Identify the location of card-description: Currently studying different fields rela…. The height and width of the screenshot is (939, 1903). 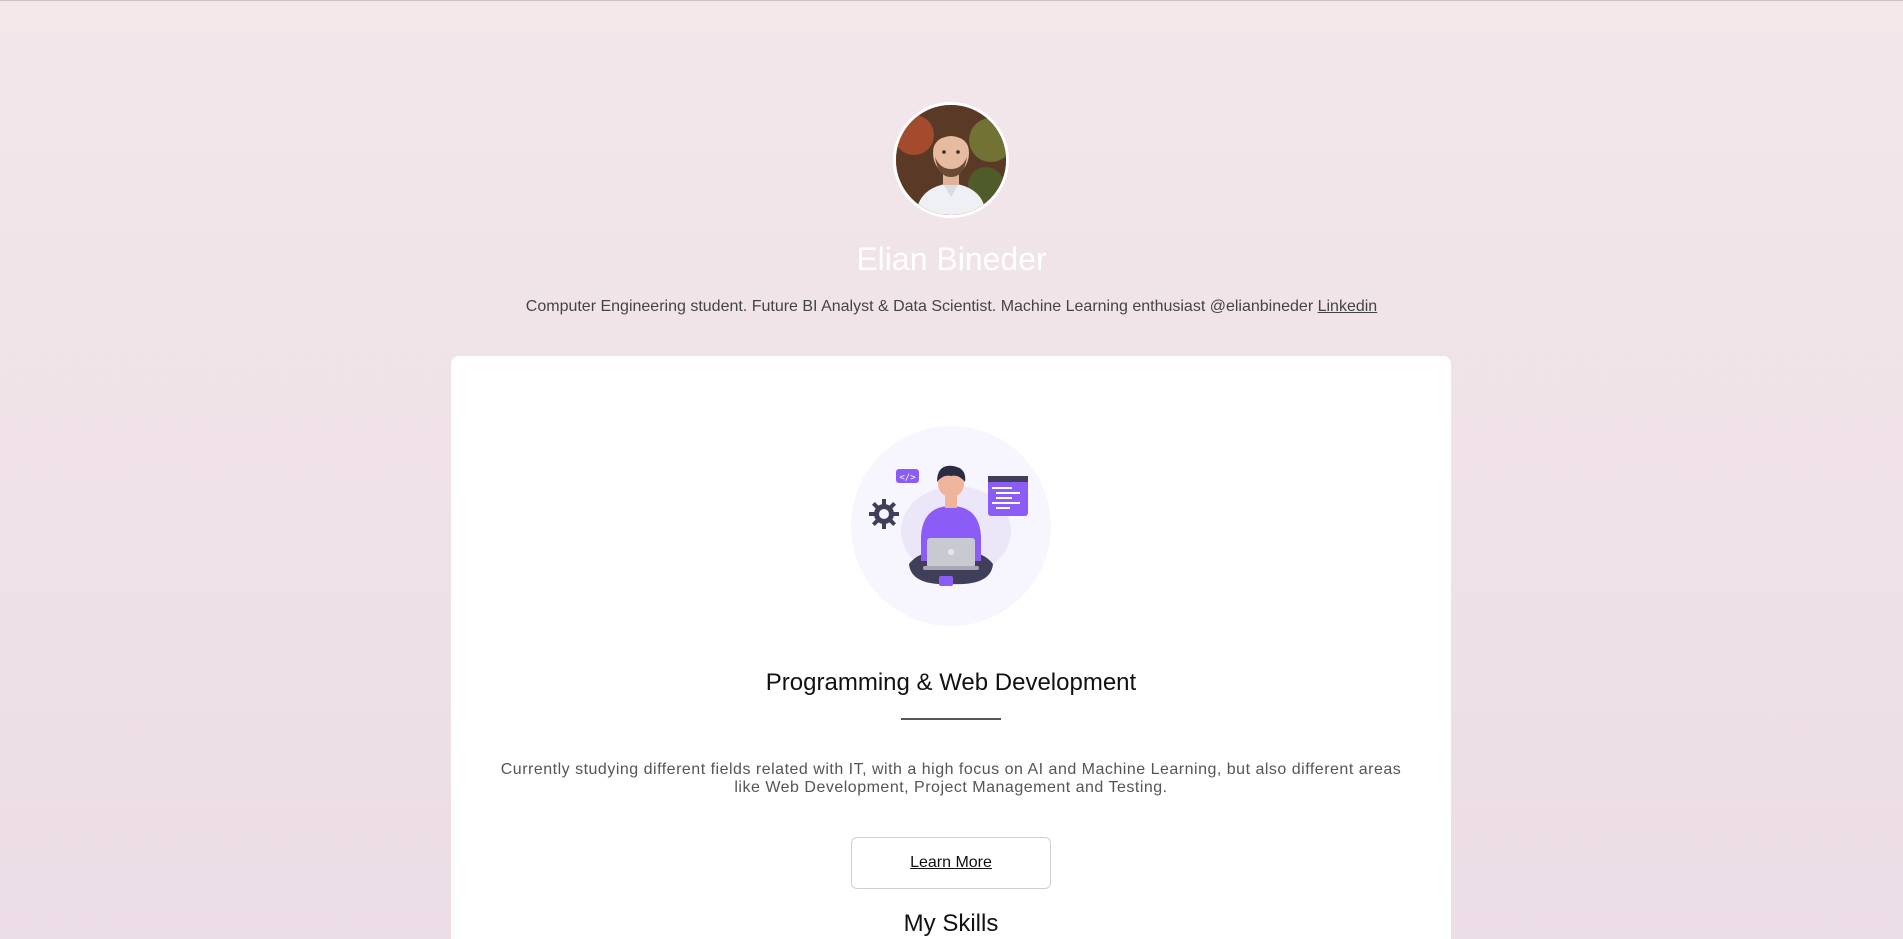
(951, 778).